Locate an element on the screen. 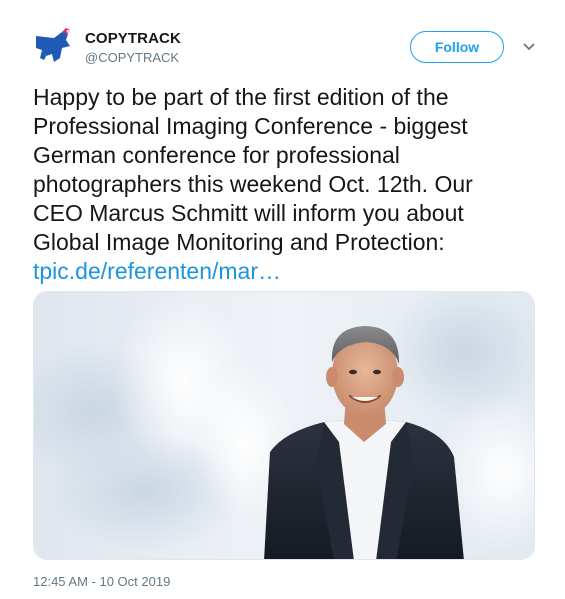 This screenshot has width=565, height=599. avatar is located at coordinates (53, 47).